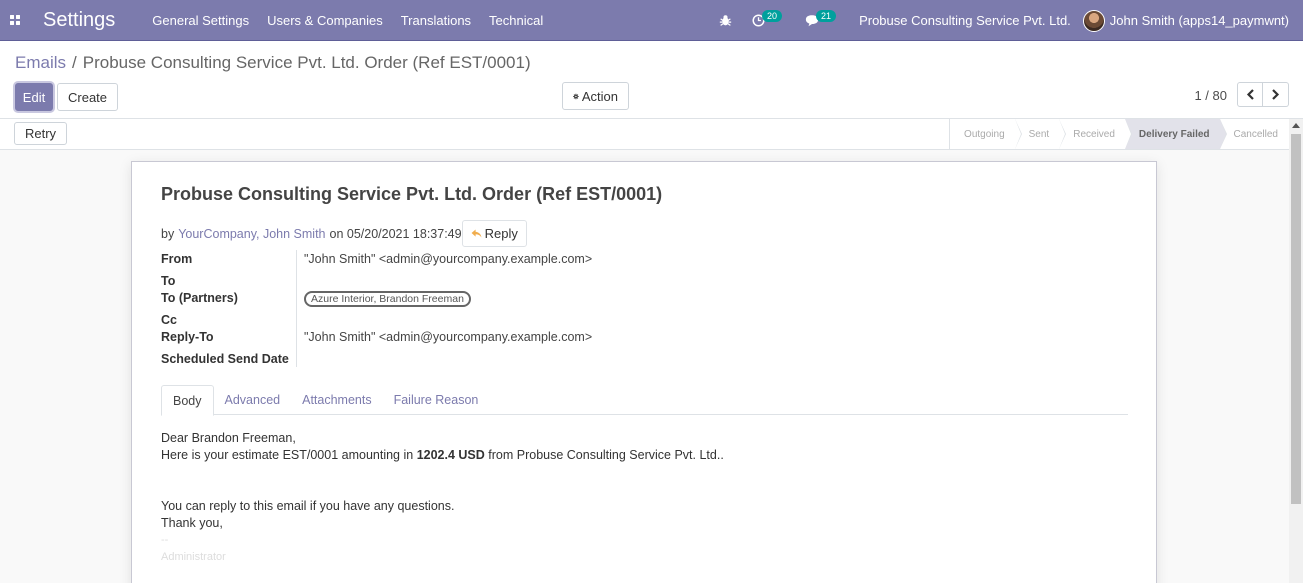 This screenshot has height=583, width=1303. Describe the element at coordinates (1296, 125) in the screenshot. I see `scroll-up-arrow-icon` at that location.